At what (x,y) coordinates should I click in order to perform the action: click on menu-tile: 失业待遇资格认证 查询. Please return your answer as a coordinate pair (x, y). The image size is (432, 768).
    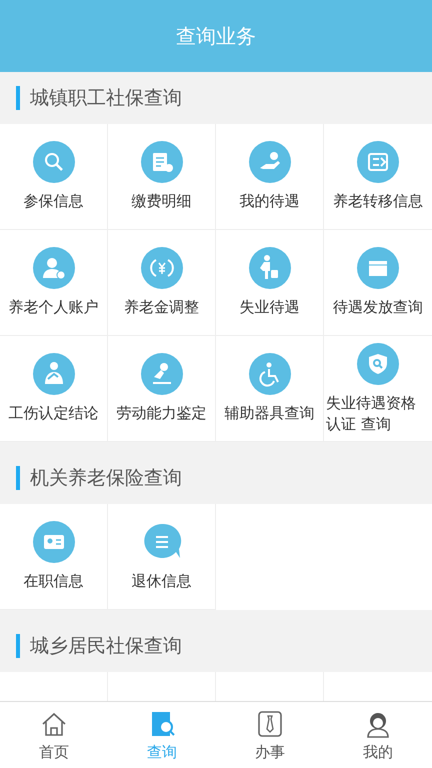
    Looking at the image, I should click on (378, 389).